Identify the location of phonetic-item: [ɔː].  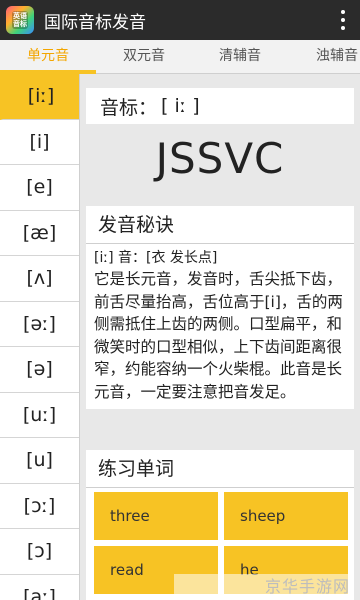
(39, 506).